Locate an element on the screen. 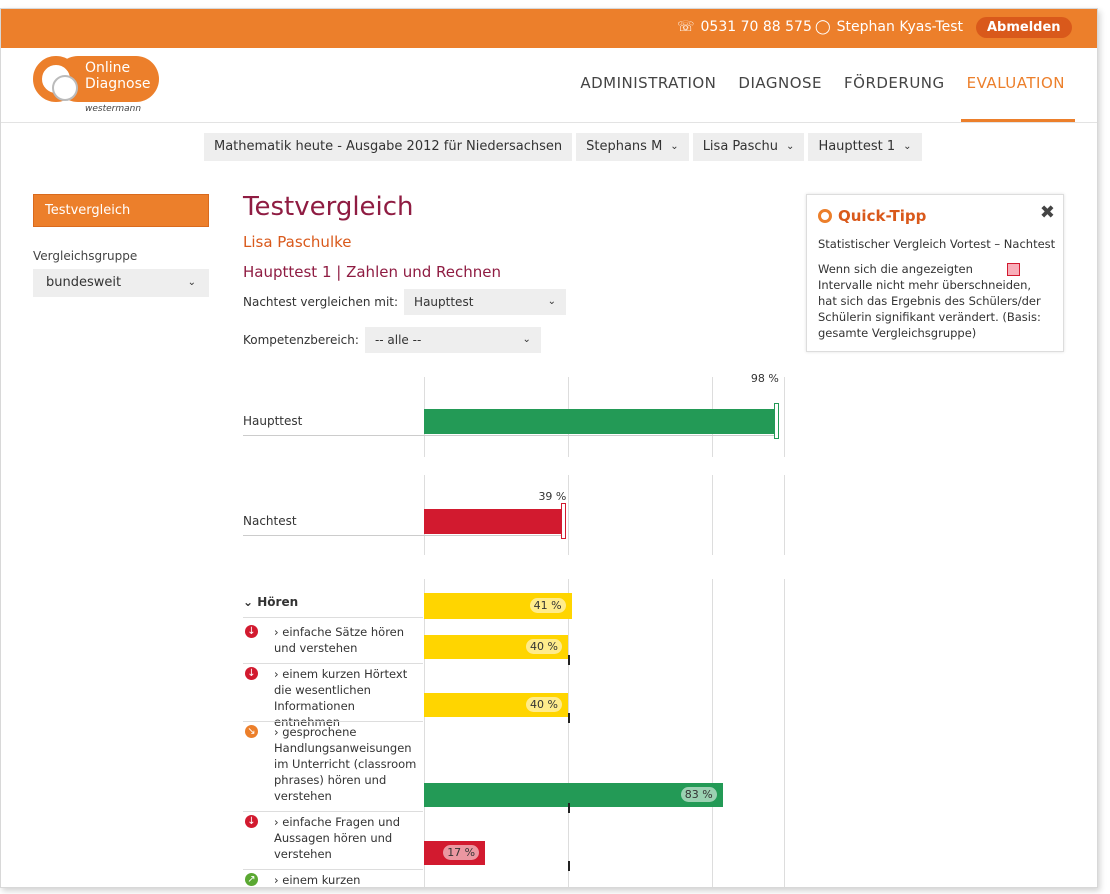 The width and height of the screenshot is (1110, 894). logo-line2: Diagnose is located at coordinates (118, 84).